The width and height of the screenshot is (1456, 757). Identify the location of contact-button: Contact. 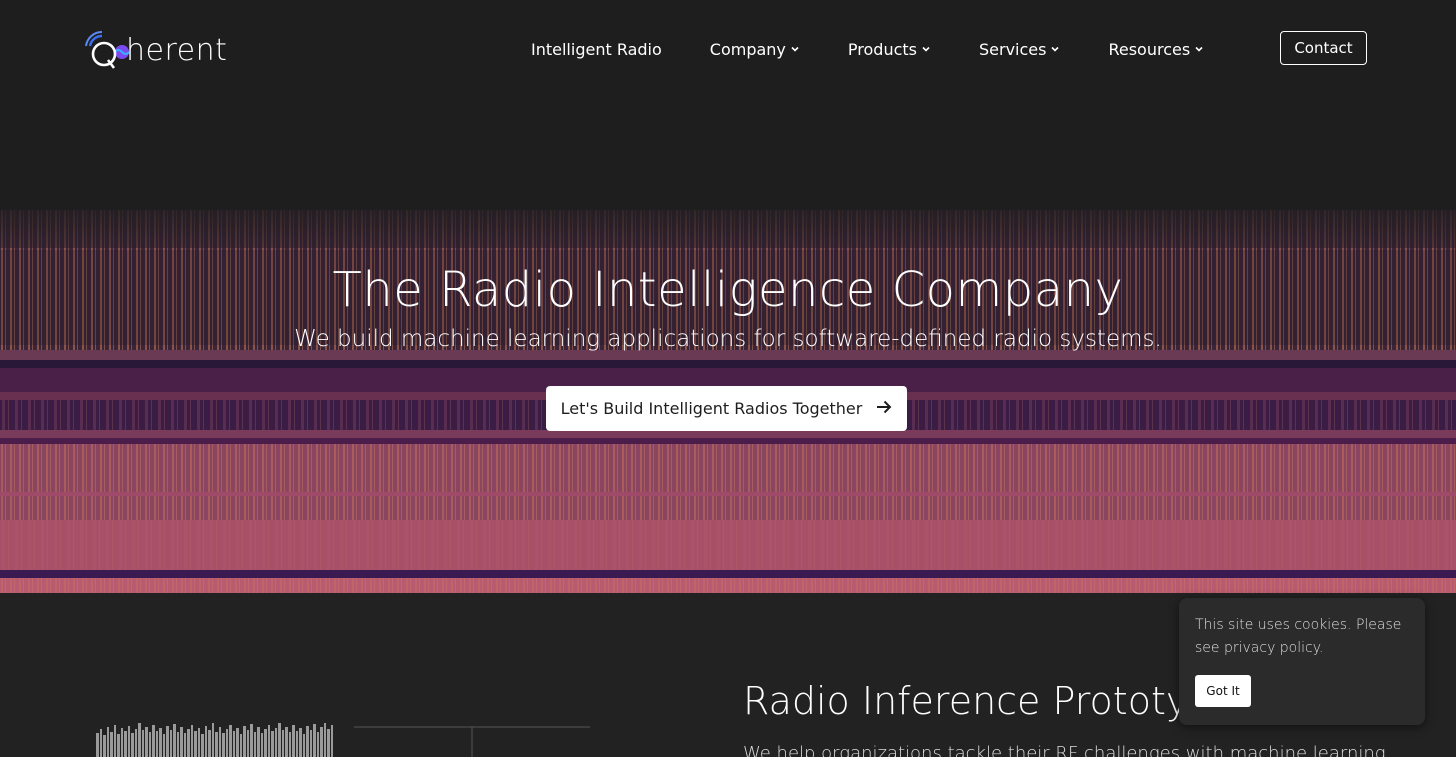
(1323, 48).